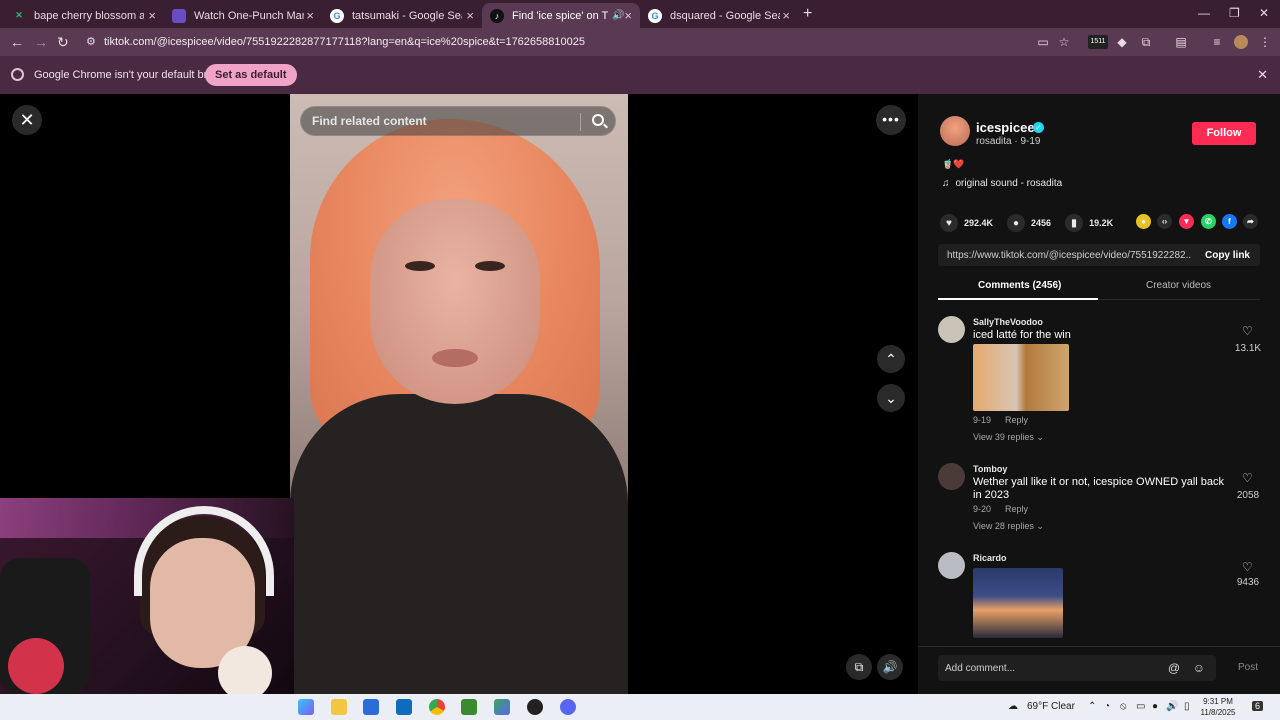  I want to click on kebab-menu-icon: ⋮, so click(1265, 42).